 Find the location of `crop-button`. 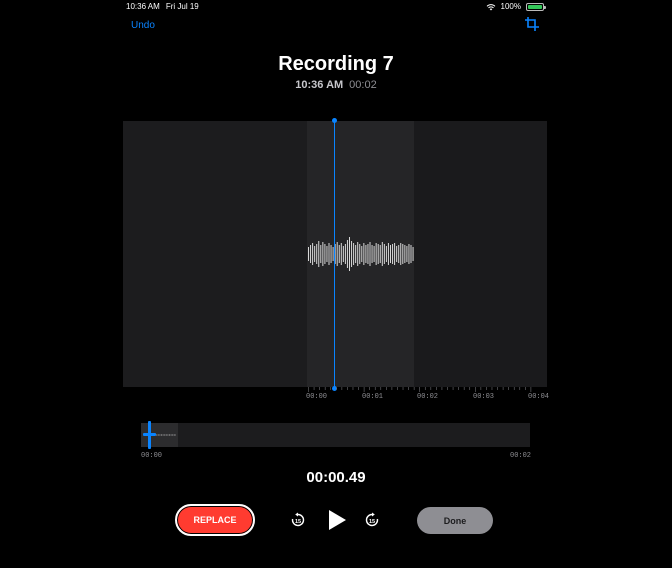

crop-button is located at coordinates (532, 24).